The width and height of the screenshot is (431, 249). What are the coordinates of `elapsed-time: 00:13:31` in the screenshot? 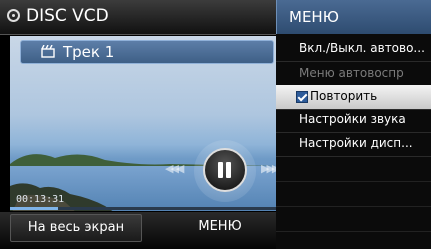 It's located at (40, 199).